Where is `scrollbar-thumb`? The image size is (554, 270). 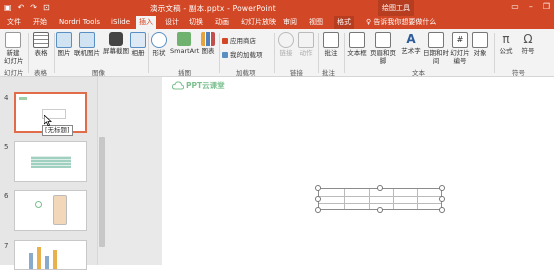
scrollbar-thumb is located at coordinates (102, 192).